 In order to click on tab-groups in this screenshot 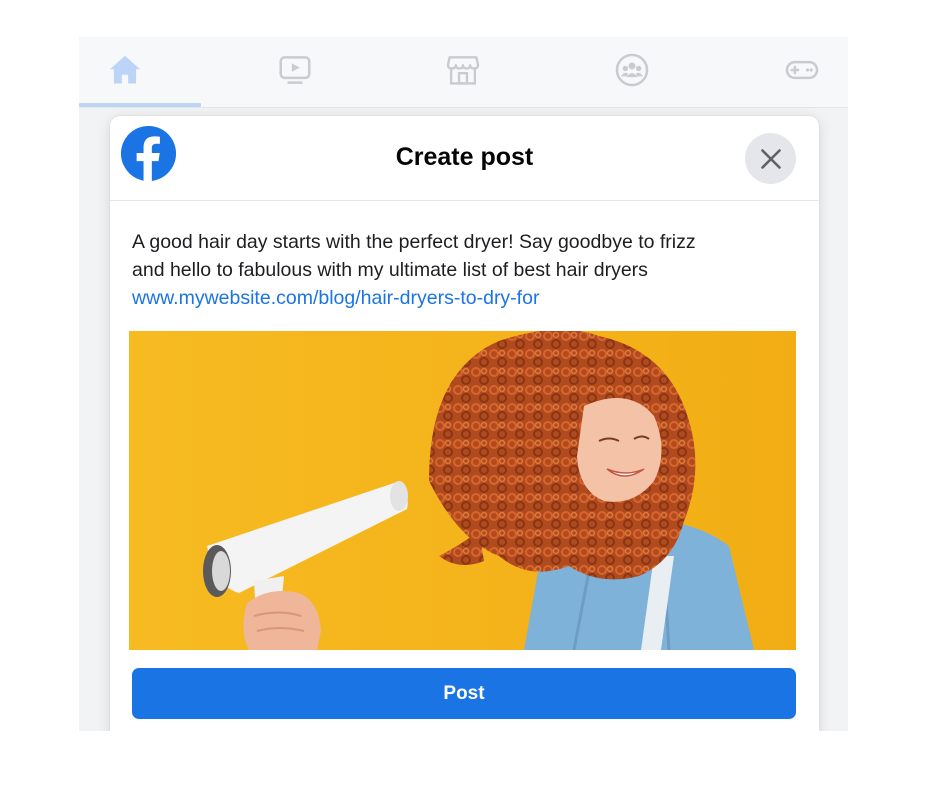, I will do `click(632, 70)`.